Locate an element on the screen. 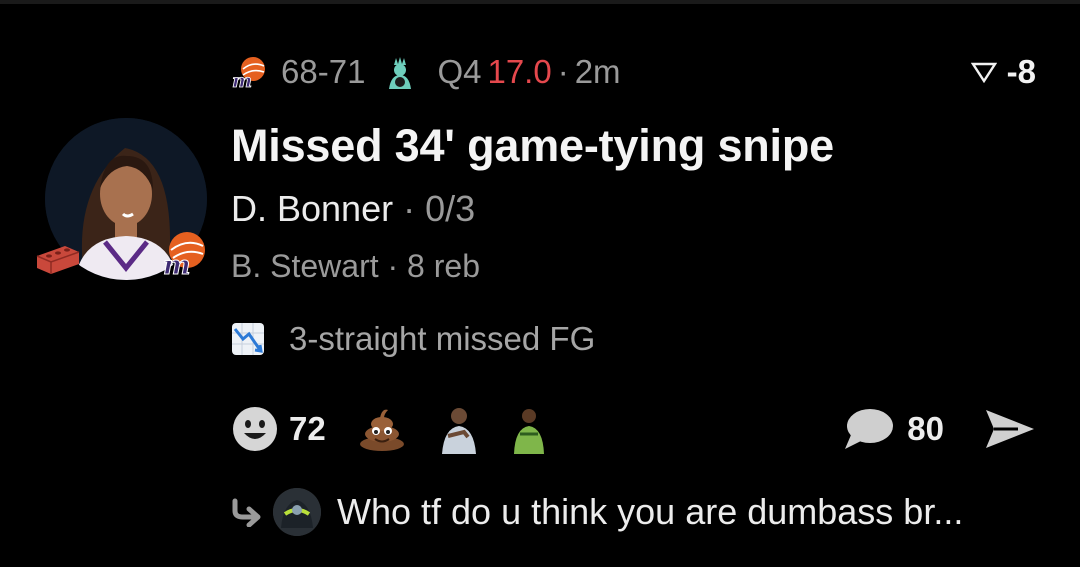 Image resolution: width=1080 pixels, height=567 pixels. streak-line: 3-straight missed FG is located at coordinates (413, 339).